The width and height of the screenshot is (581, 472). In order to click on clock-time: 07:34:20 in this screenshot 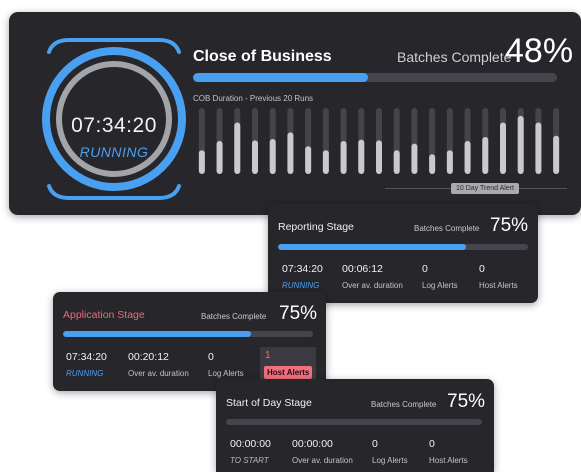, I will do `click(114, 125)`.